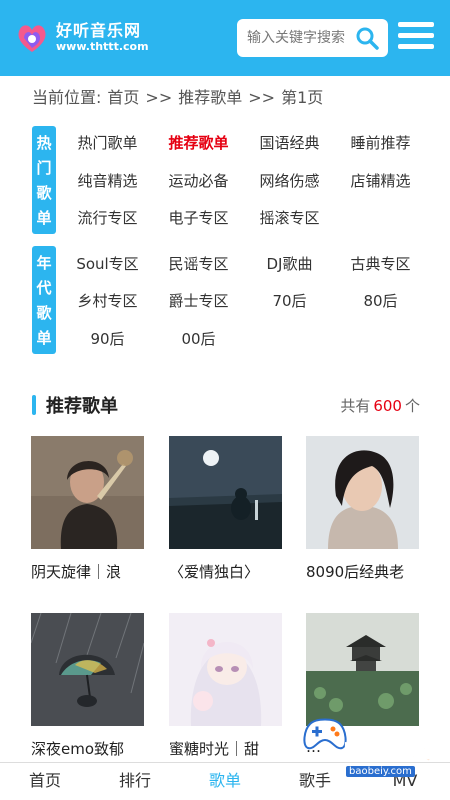  Describe the element at coordinates (45, 781) in the screenshot. I see `nav-home: 首页` at that location.